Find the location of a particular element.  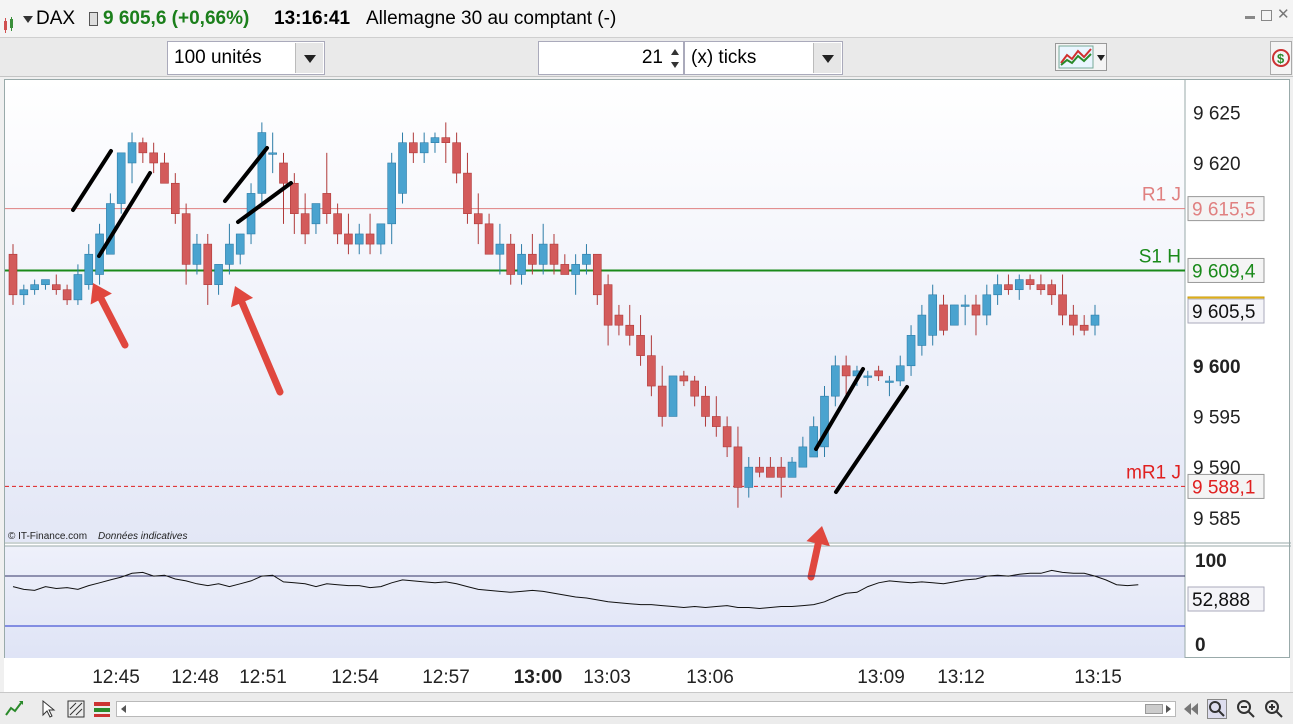

time-tick-label: 13:03 is located at coordinates (607, 677).